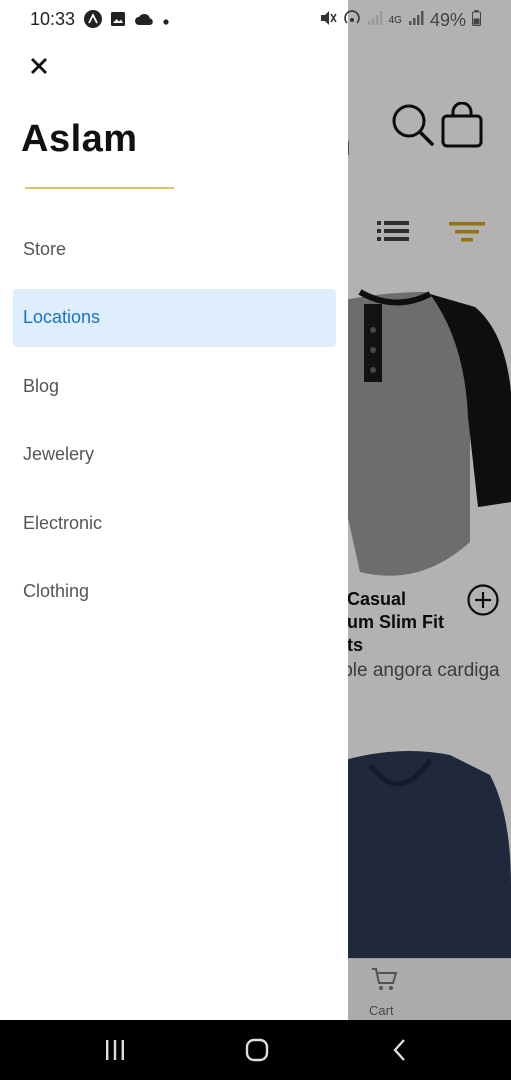  What do you see at coordinates (174, 523) in the screenshot?
I see `menu-item-electronic: Electronic` at bounding box center [174, 523].